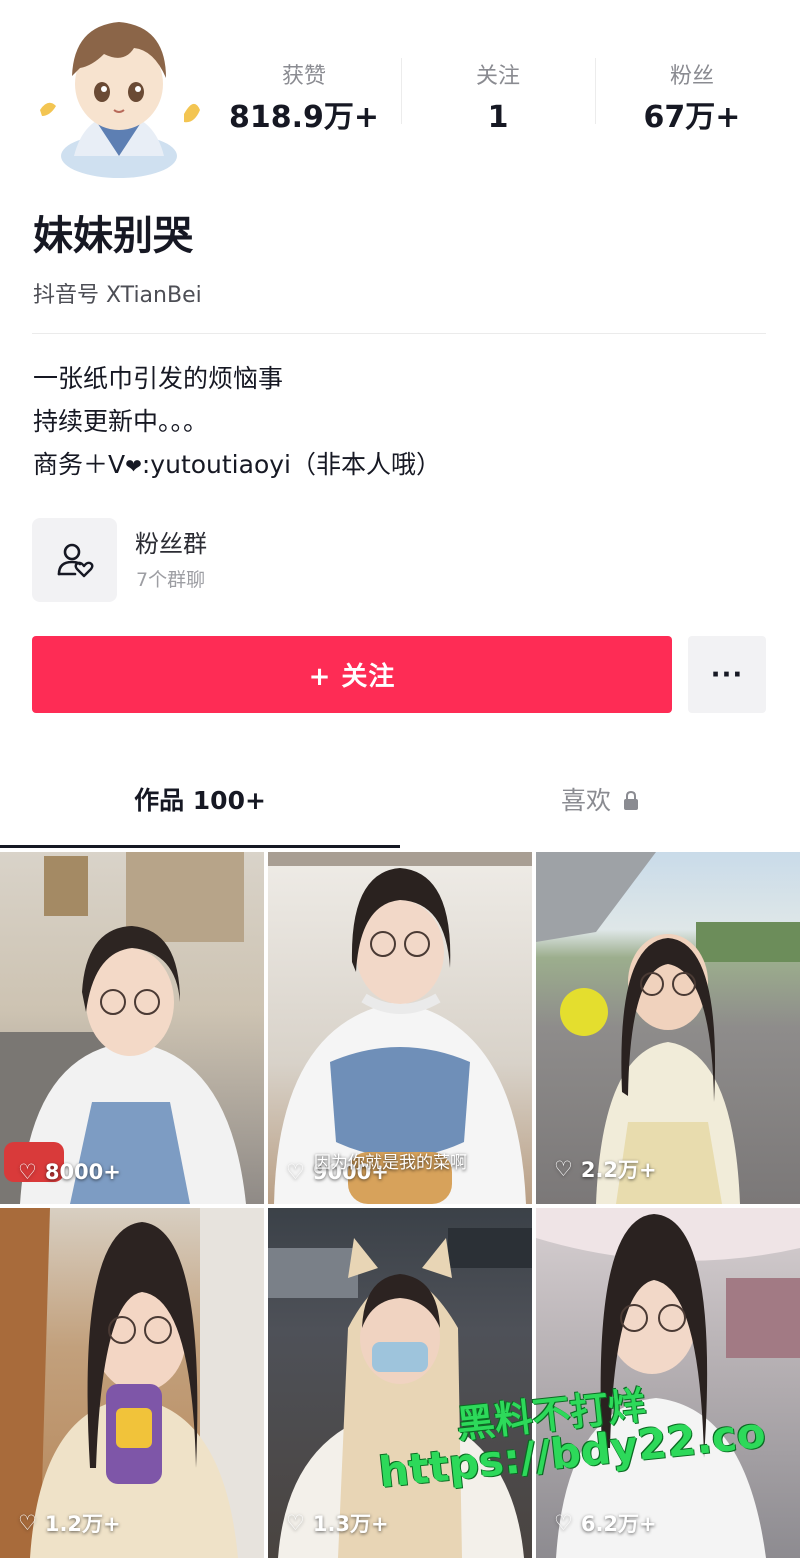 Image resolution: width=800 pixels, height=1558 pixels. I want to click on stat-value: 818.9万+, so click(304, 117).